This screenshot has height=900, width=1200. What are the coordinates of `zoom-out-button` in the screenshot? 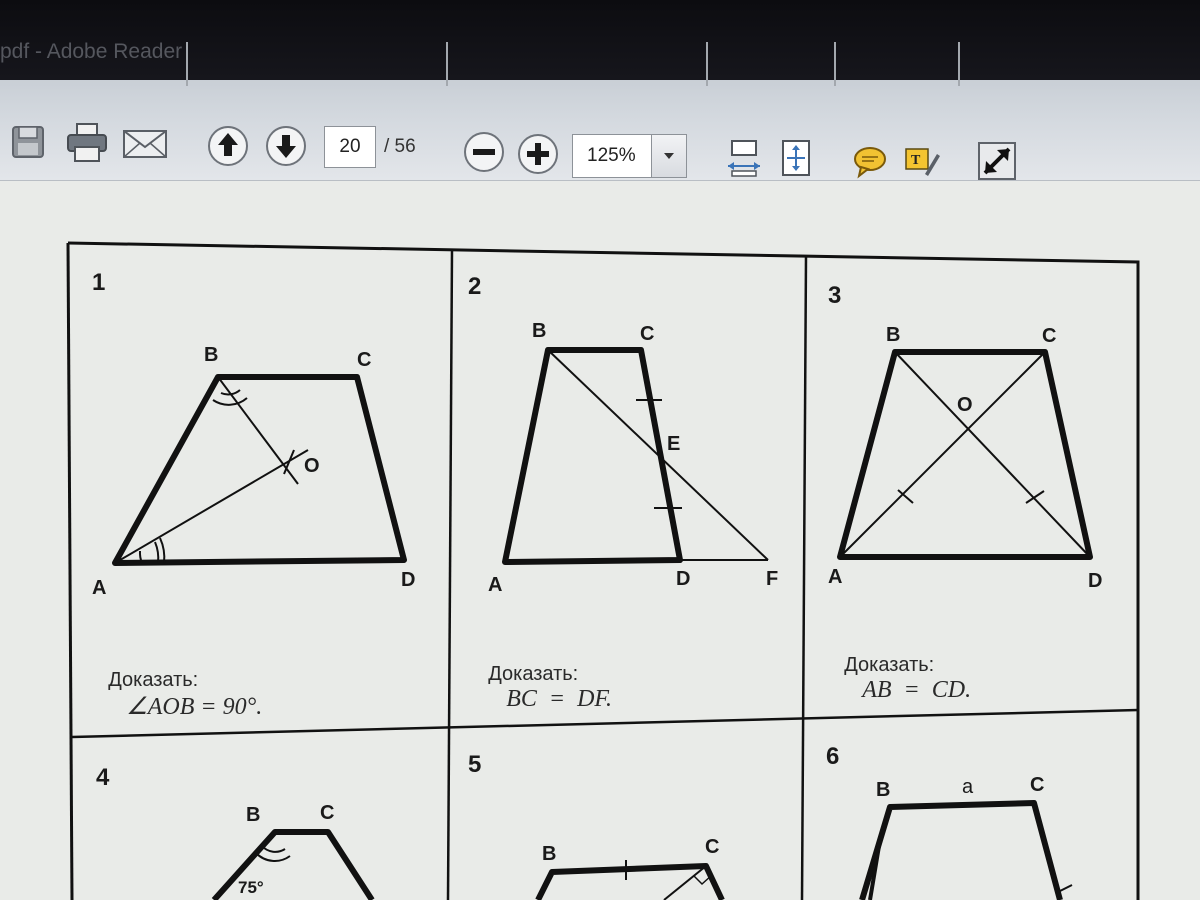 It's located at (484, 152).